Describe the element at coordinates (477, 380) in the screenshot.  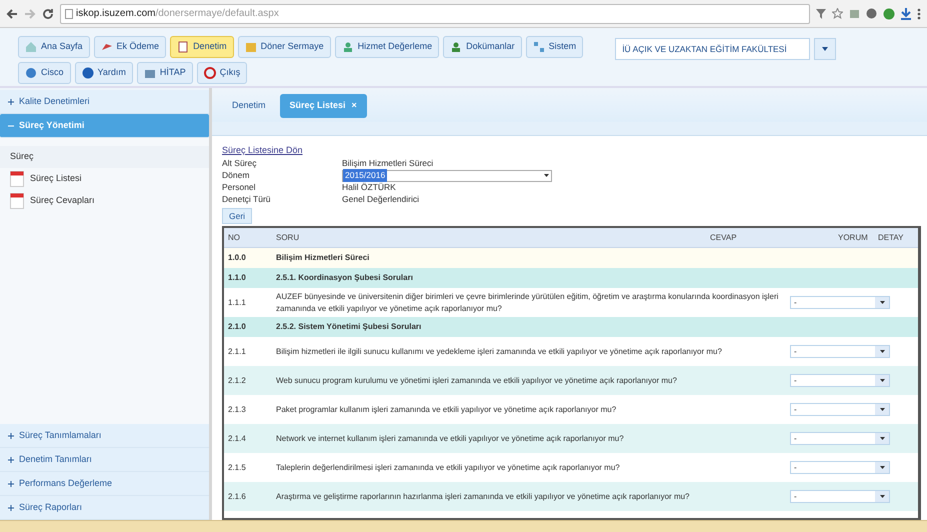
I see `question-text: Web sunucu program kurulumu ve yönetimi işleri zamanında ve etkili yapılıyor ve yönetime açık raporlanıyor mu?` at that location.